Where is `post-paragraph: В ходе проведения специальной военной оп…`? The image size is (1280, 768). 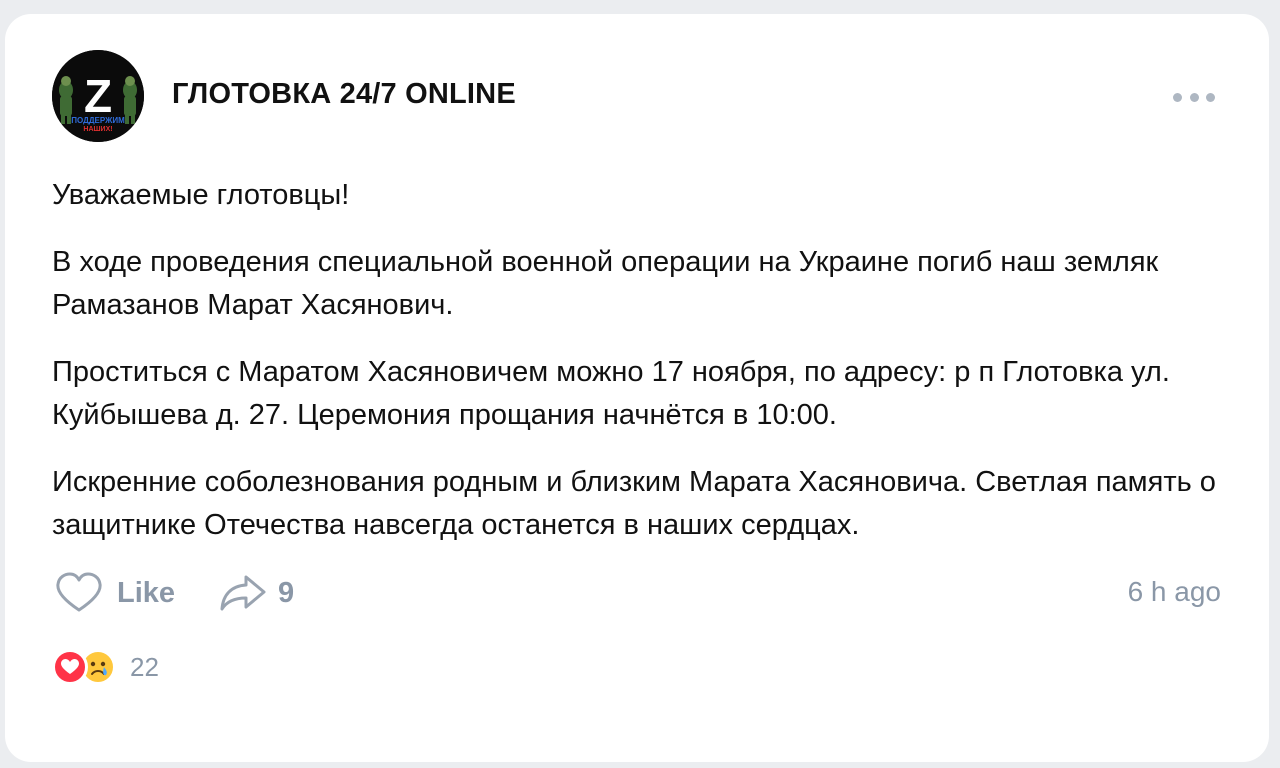
post-paragraph: В ходе проведения специальной военной оп… is located at coordinates (605, 283).